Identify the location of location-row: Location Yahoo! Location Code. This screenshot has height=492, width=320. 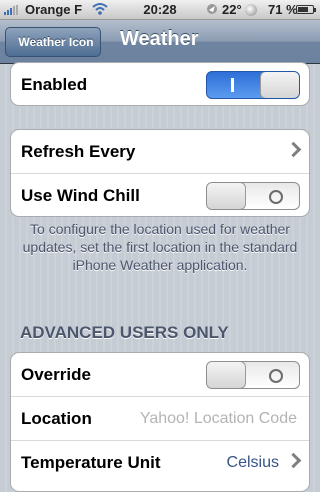
(160, 419).